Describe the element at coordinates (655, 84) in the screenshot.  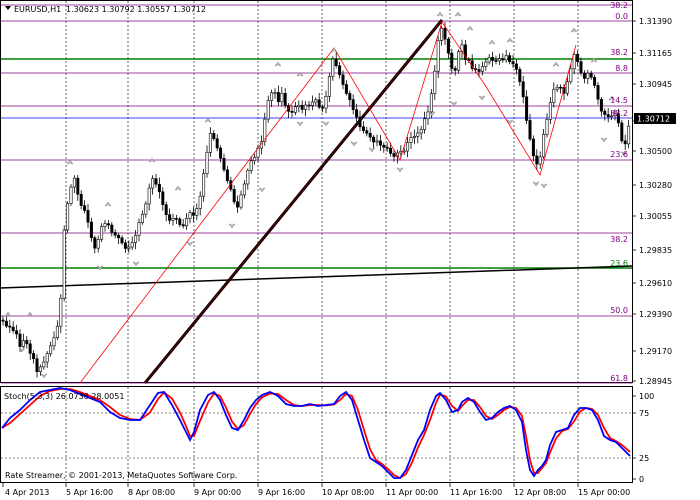
I see `price-tick-label: 1.30945` at that location.